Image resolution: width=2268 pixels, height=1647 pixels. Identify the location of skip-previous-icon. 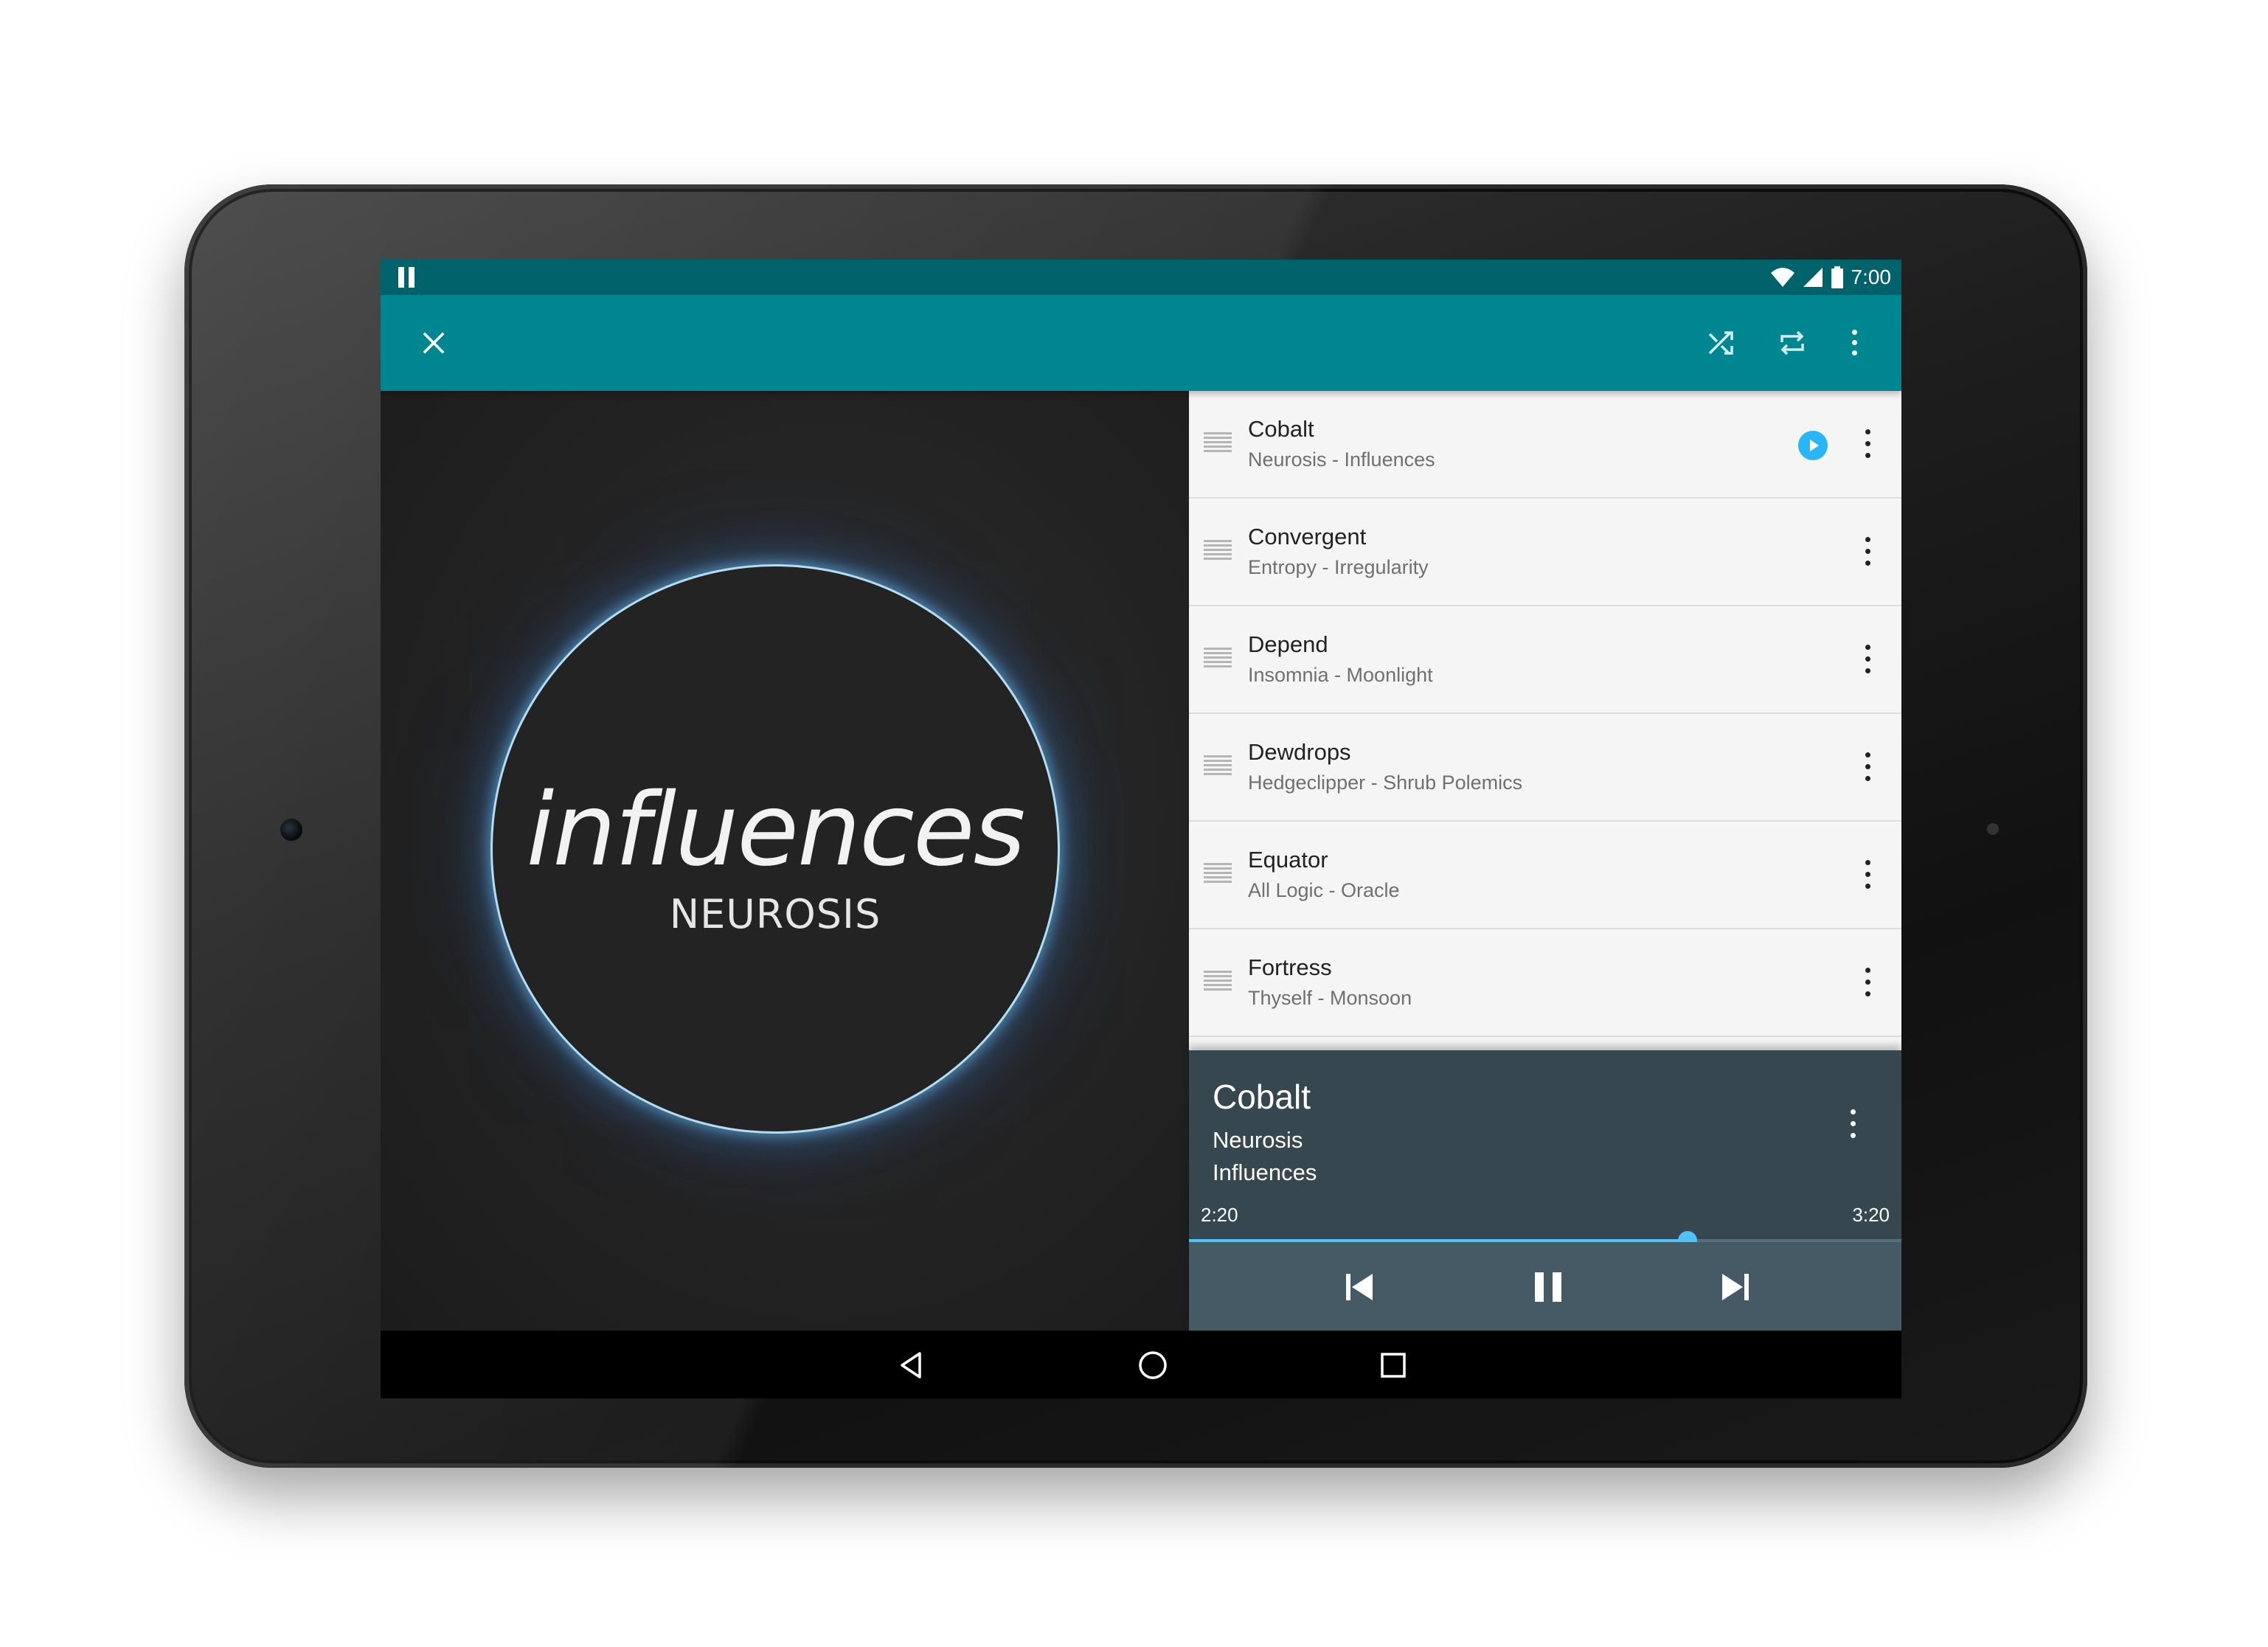
(1359, 1287).